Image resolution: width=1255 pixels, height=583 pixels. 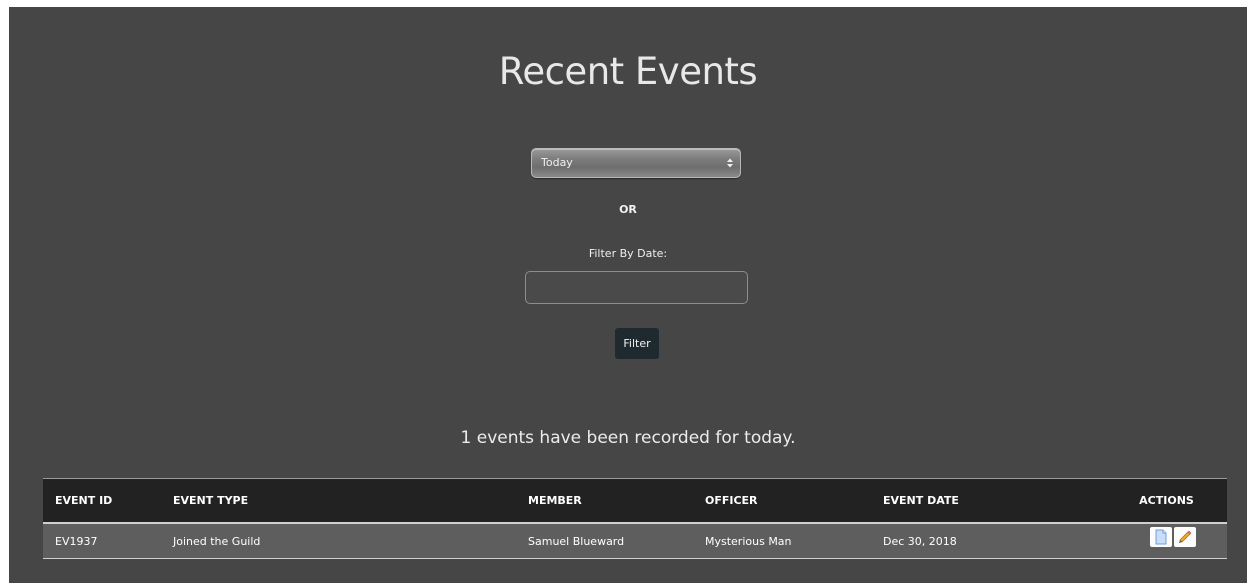 What do you see at coordinates (338, 541) in the screenshot?
I see `cell-event-type: Joined the Guild` at bounding box center [338, 541].